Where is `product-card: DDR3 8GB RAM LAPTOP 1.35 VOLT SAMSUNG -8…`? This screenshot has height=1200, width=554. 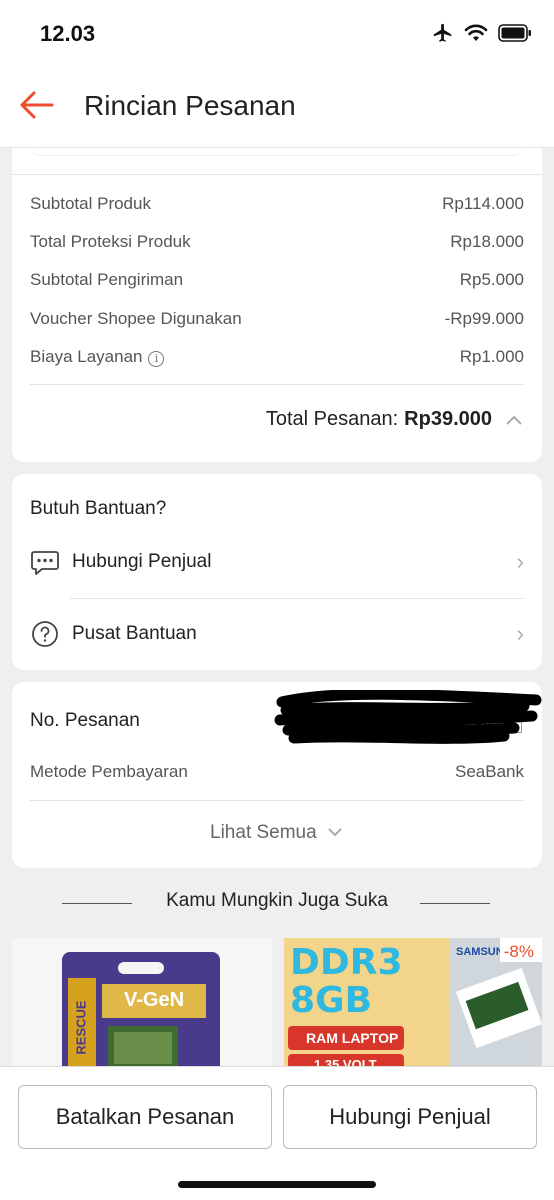
product-card: DDR3 8GB RAM LAPTOP 1.35 VOLT SAMSUNG -8… is located at coordinates (413, 1003).